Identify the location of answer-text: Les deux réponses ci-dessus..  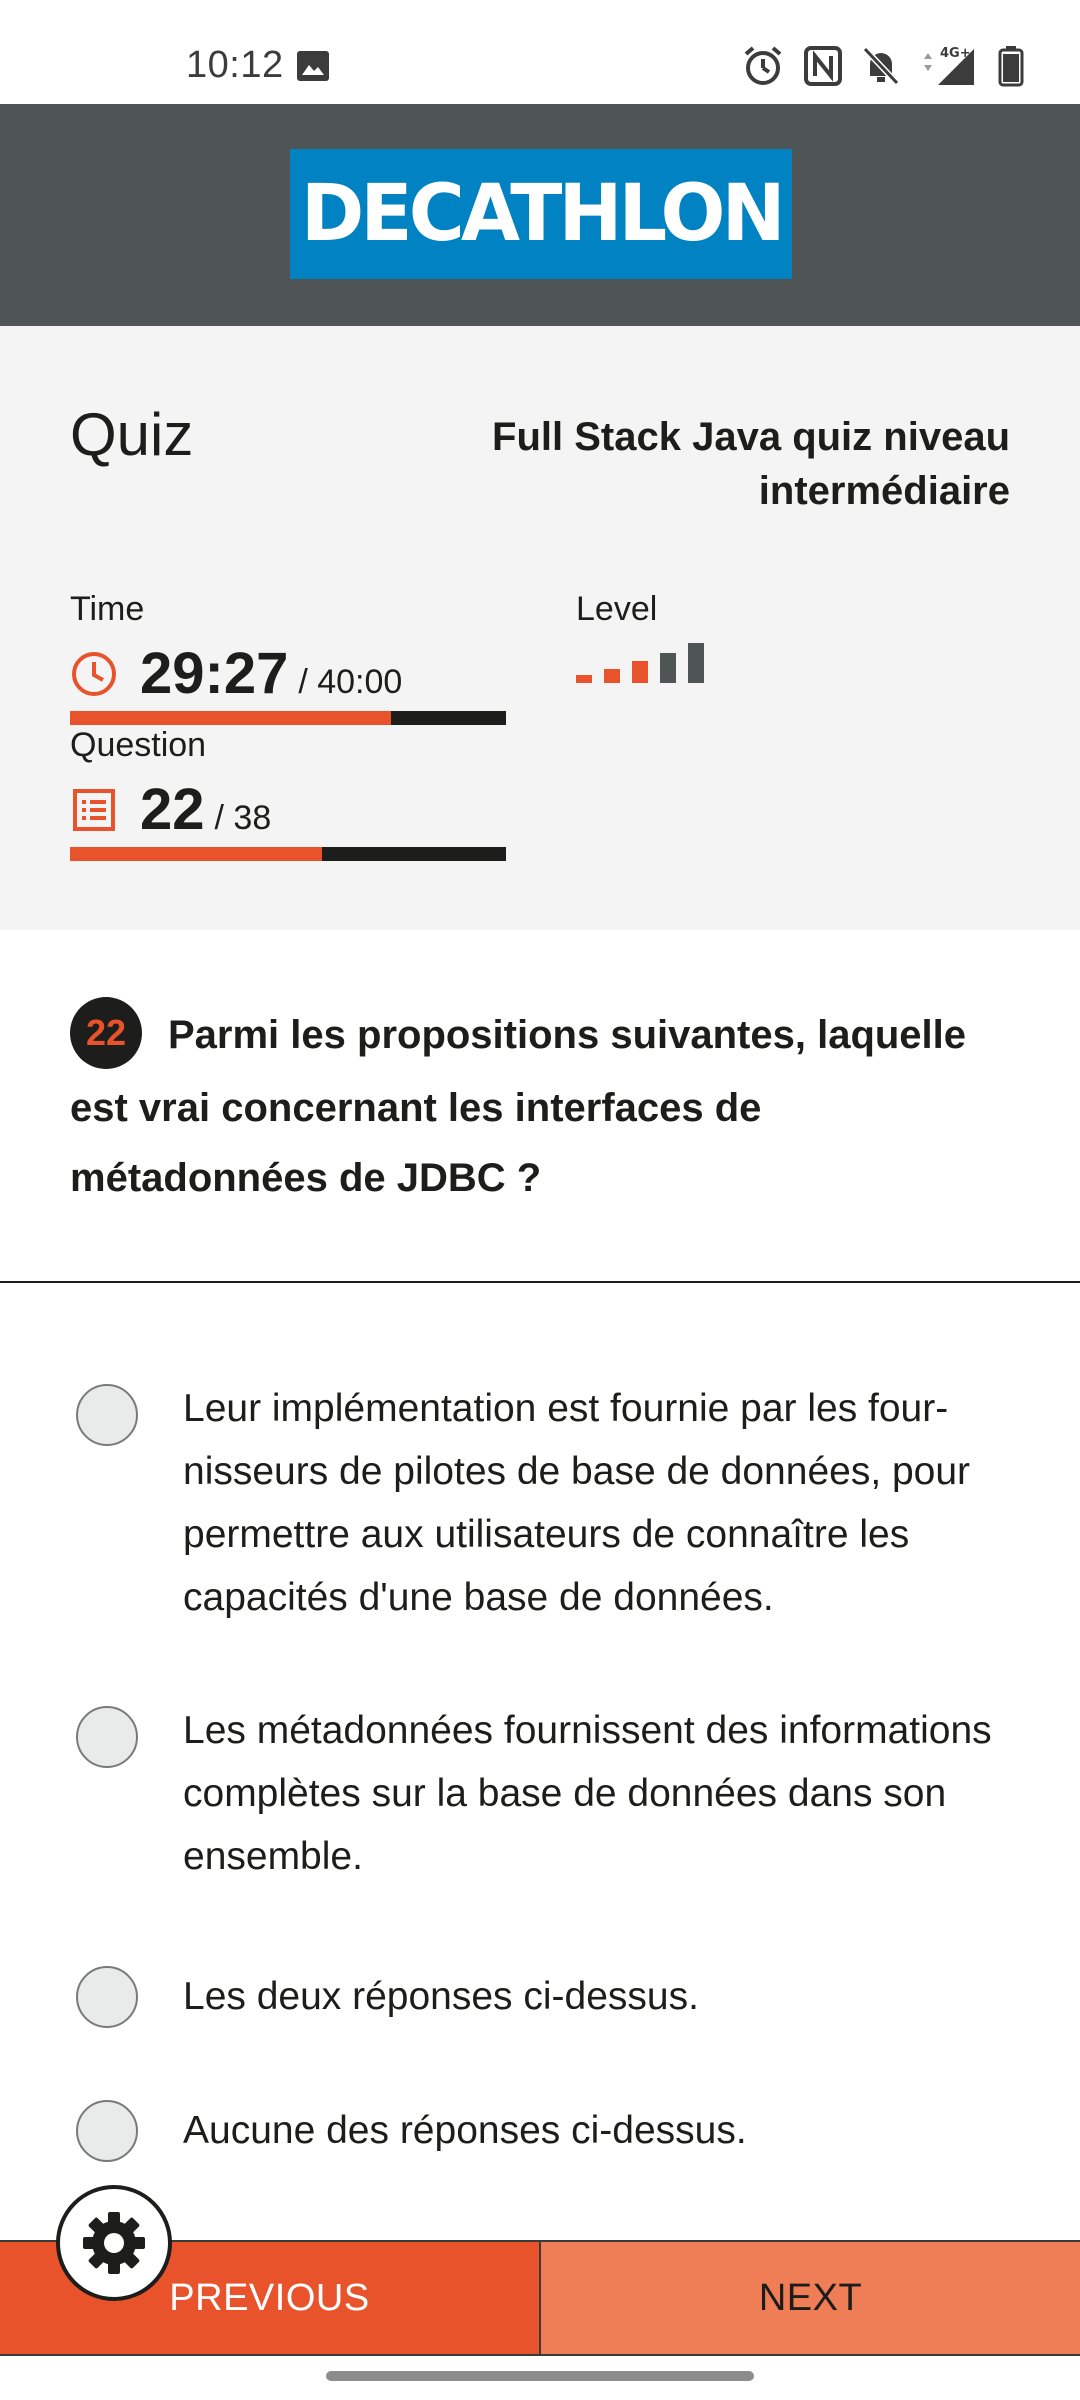
(603, 1996).